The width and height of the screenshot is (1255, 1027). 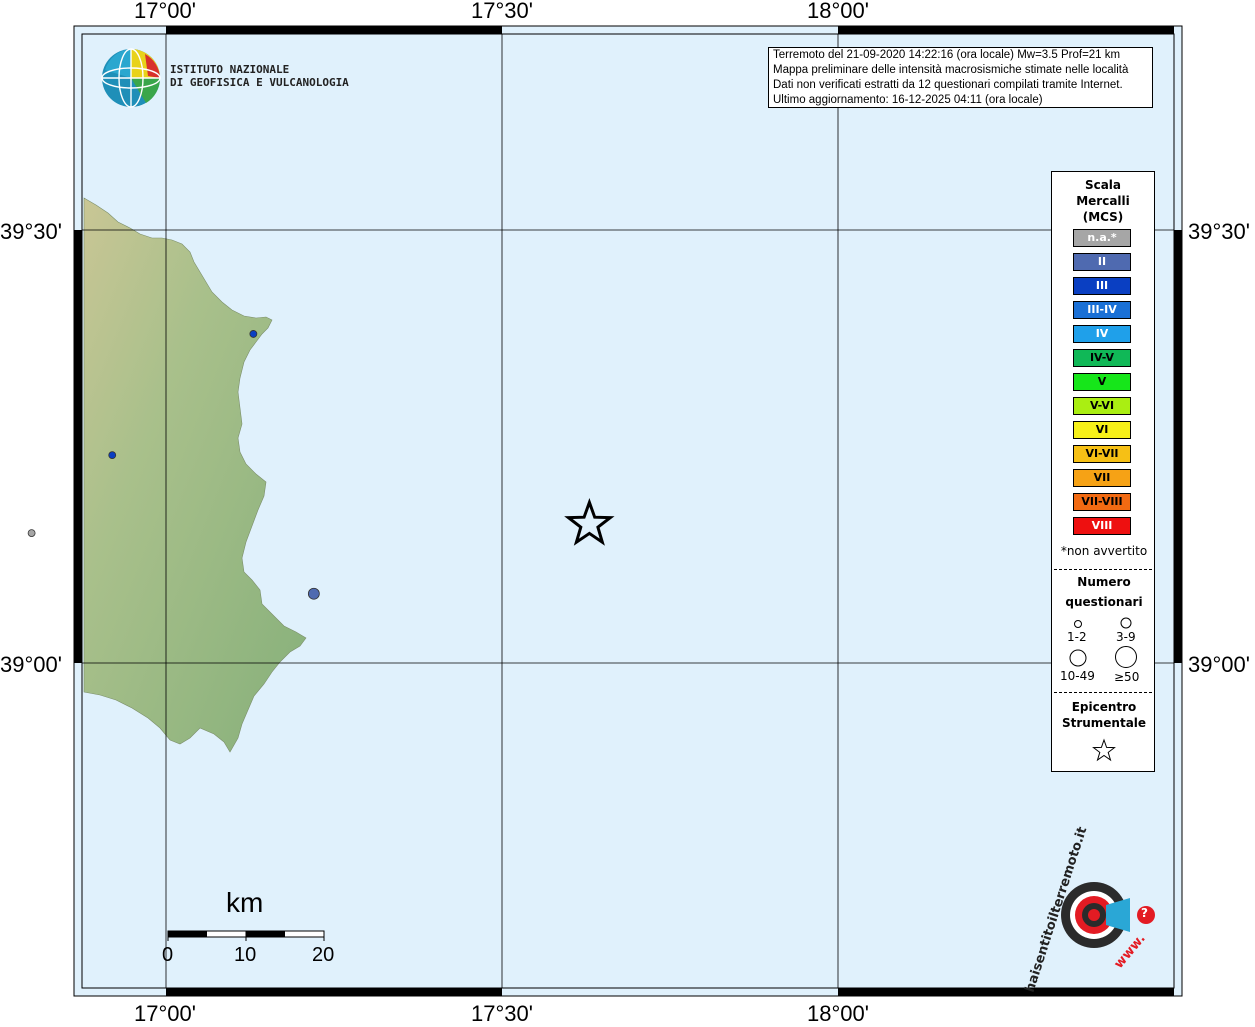 I want to click on lon-label-top-1800: 18°00', so click(x=838, y=11).